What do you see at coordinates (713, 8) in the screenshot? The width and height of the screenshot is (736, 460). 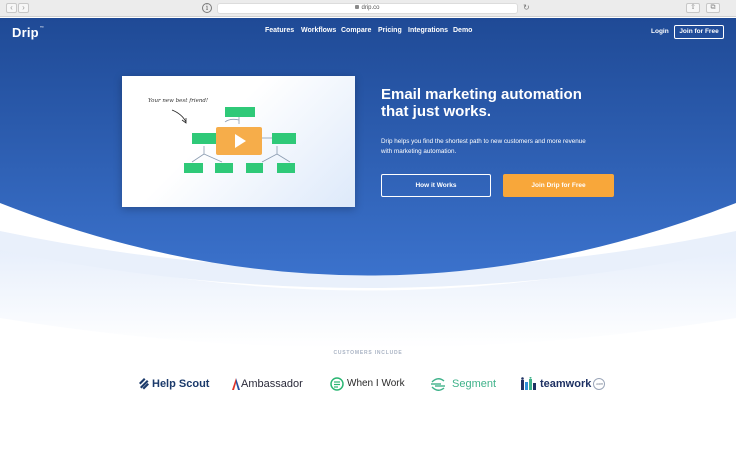 I see `tabs-icon: ⧉` at bounding box center [713, 8].